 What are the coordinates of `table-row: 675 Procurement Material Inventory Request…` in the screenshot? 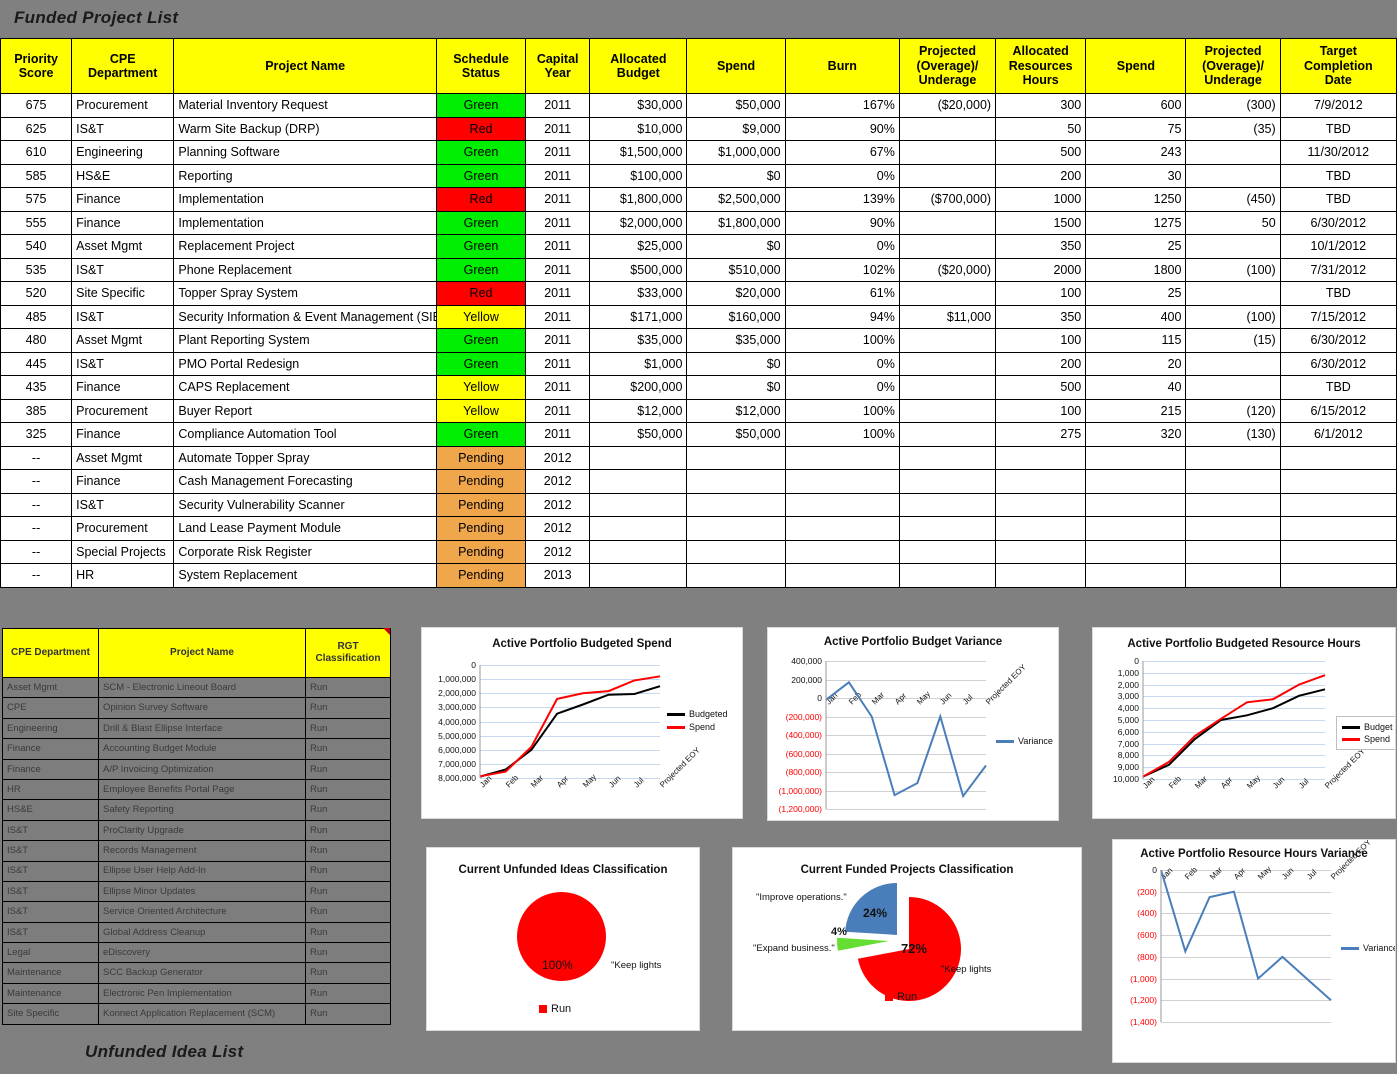 It's located at (698, 105).